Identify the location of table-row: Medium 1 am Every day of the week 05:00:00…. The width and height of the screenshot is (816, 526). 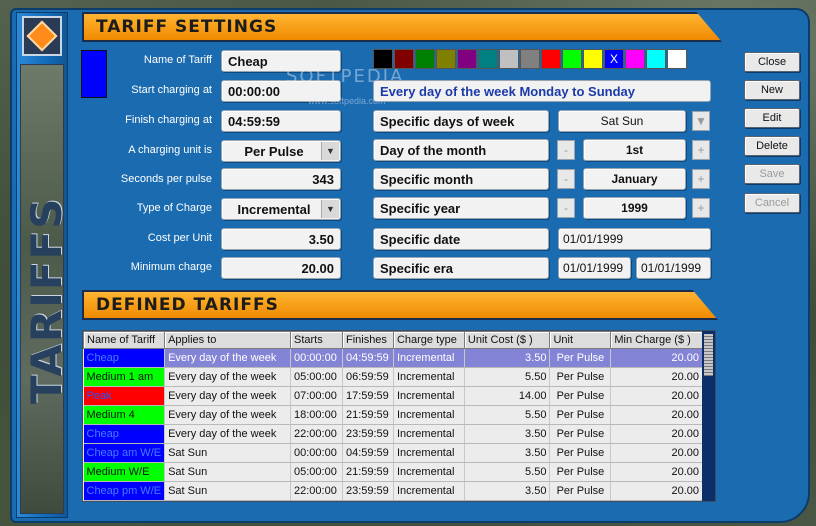
(393, 377).